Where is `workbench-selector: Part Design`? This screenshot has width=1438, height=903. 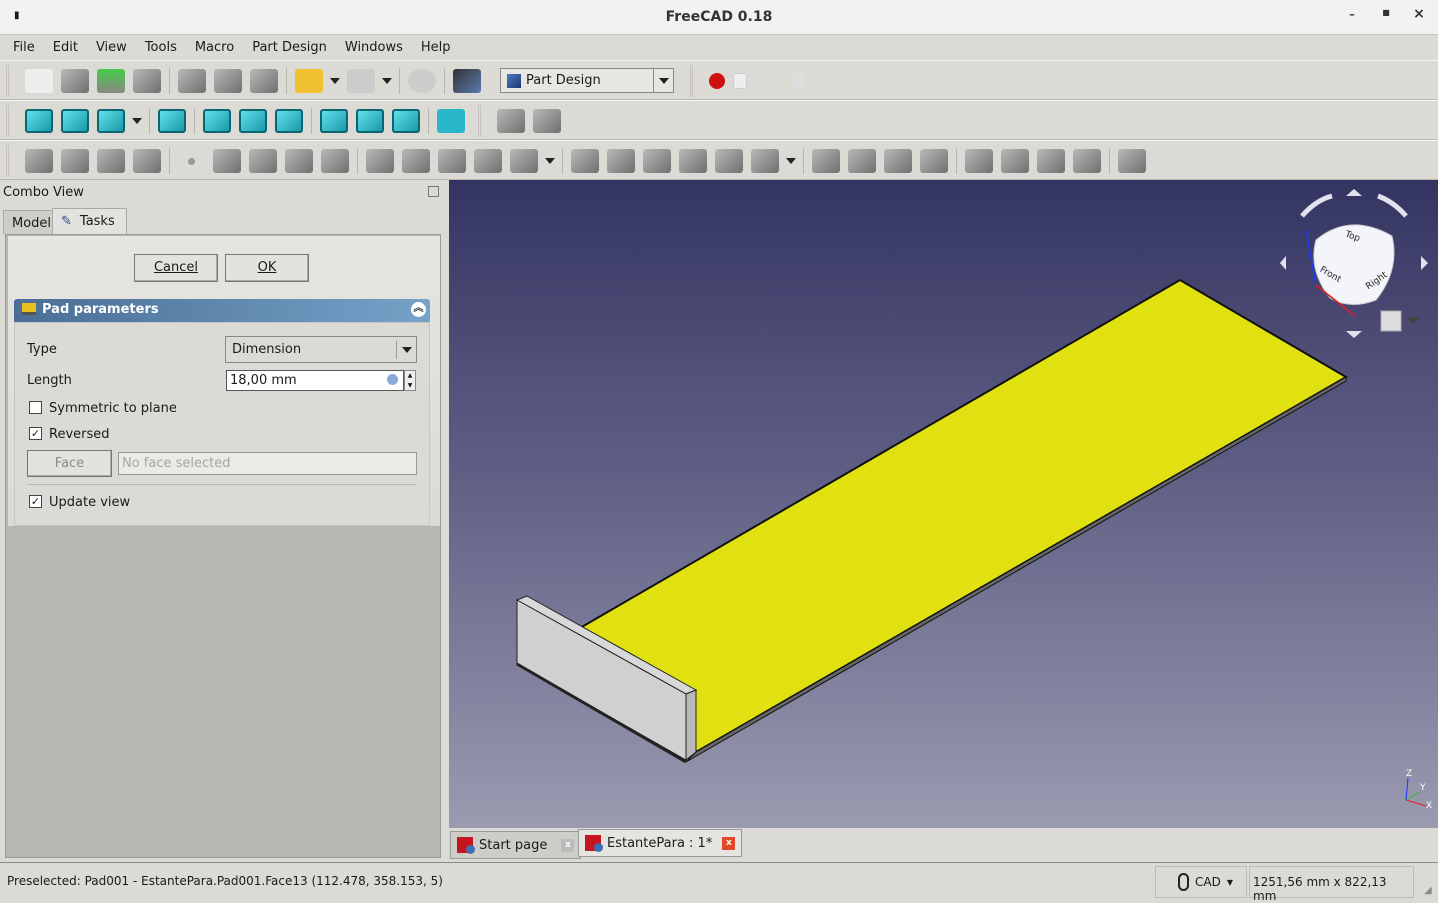 workbench-selector: Part Design is located at coordinates (587, 80).